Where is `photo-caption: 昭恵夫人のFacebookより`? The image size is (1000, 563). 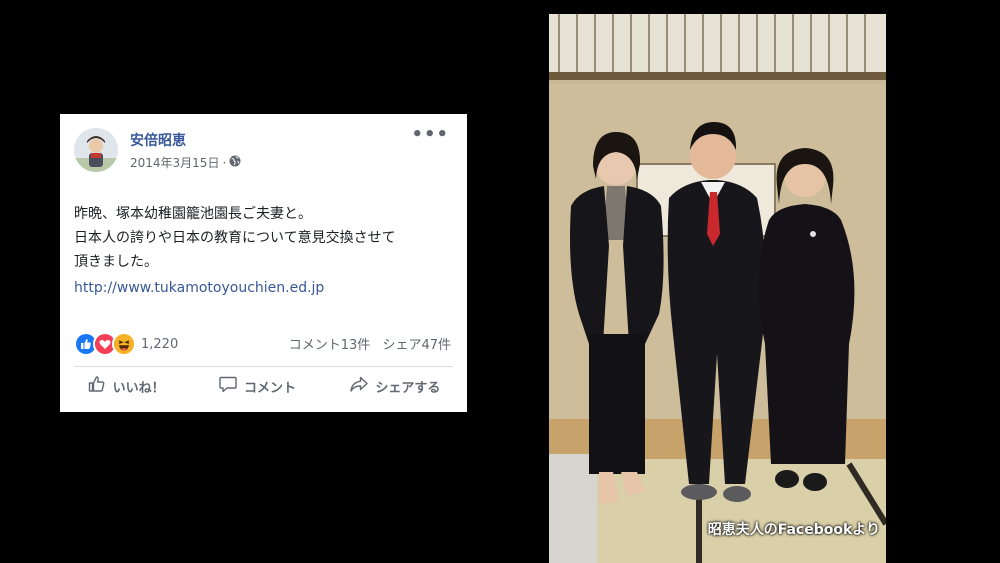
photo-caption: 昭恵夫人のFacebookより is located at coordinates (793, 530).